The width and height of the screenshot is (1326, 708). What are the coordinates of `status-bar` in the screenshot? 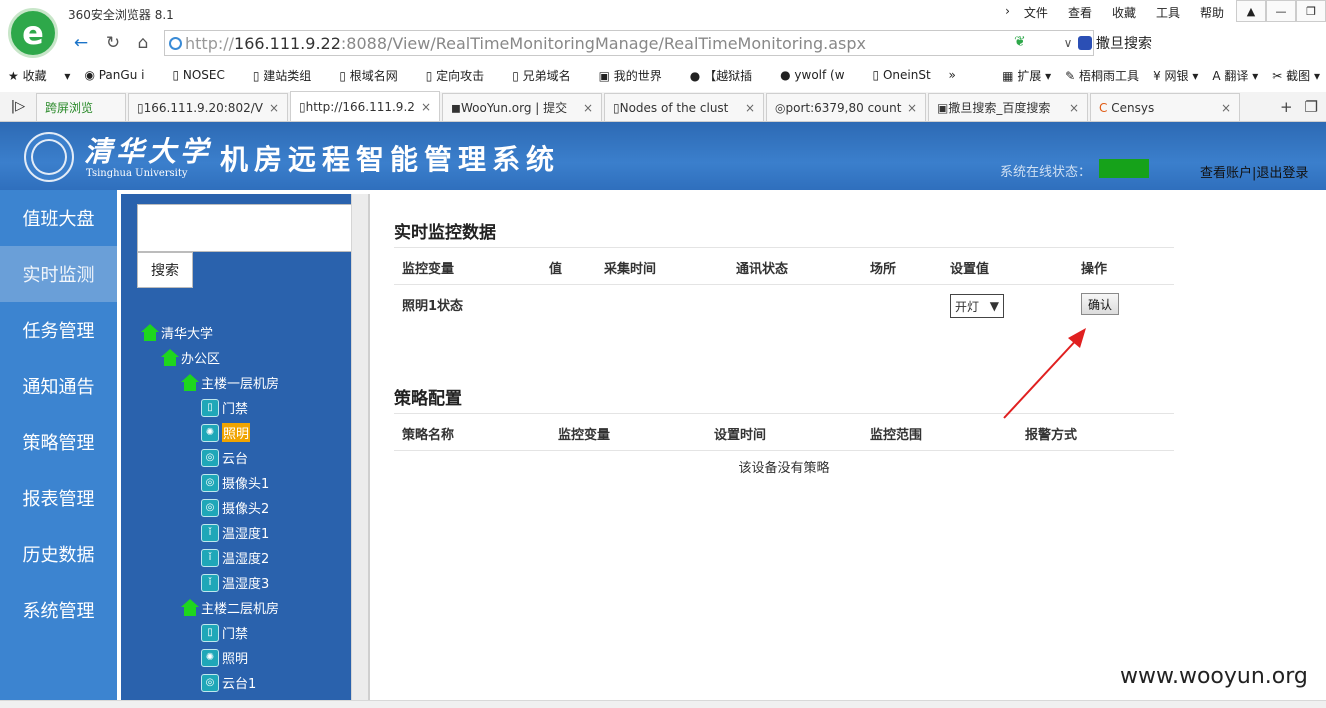 It's located at (663, 704).